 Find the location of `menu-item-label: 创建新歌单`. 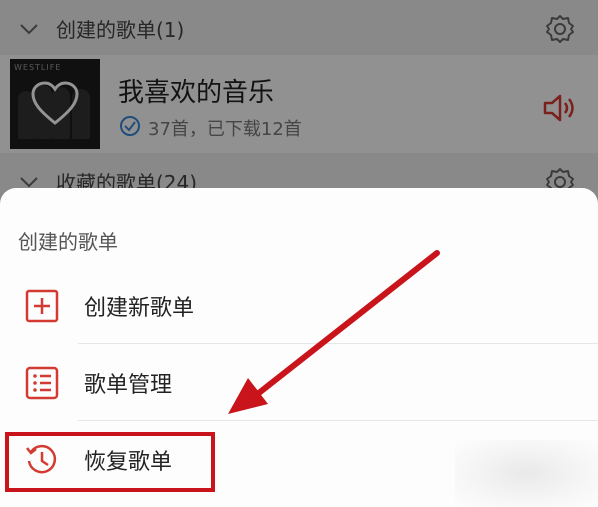

menu-item-label: 创建新歌单 is located at coordinates (139, 308).